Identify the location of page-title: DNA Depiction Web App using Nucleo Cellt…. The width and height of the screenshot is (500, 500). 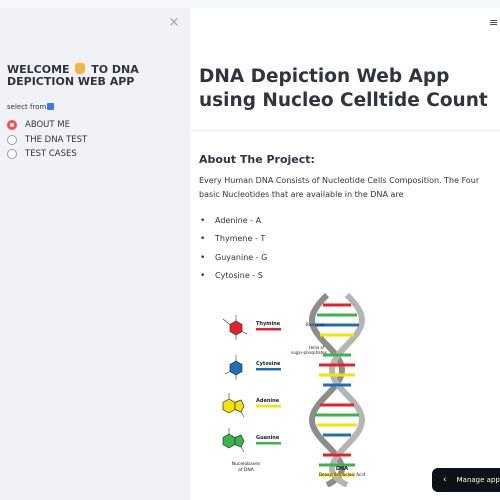
(343, 88).